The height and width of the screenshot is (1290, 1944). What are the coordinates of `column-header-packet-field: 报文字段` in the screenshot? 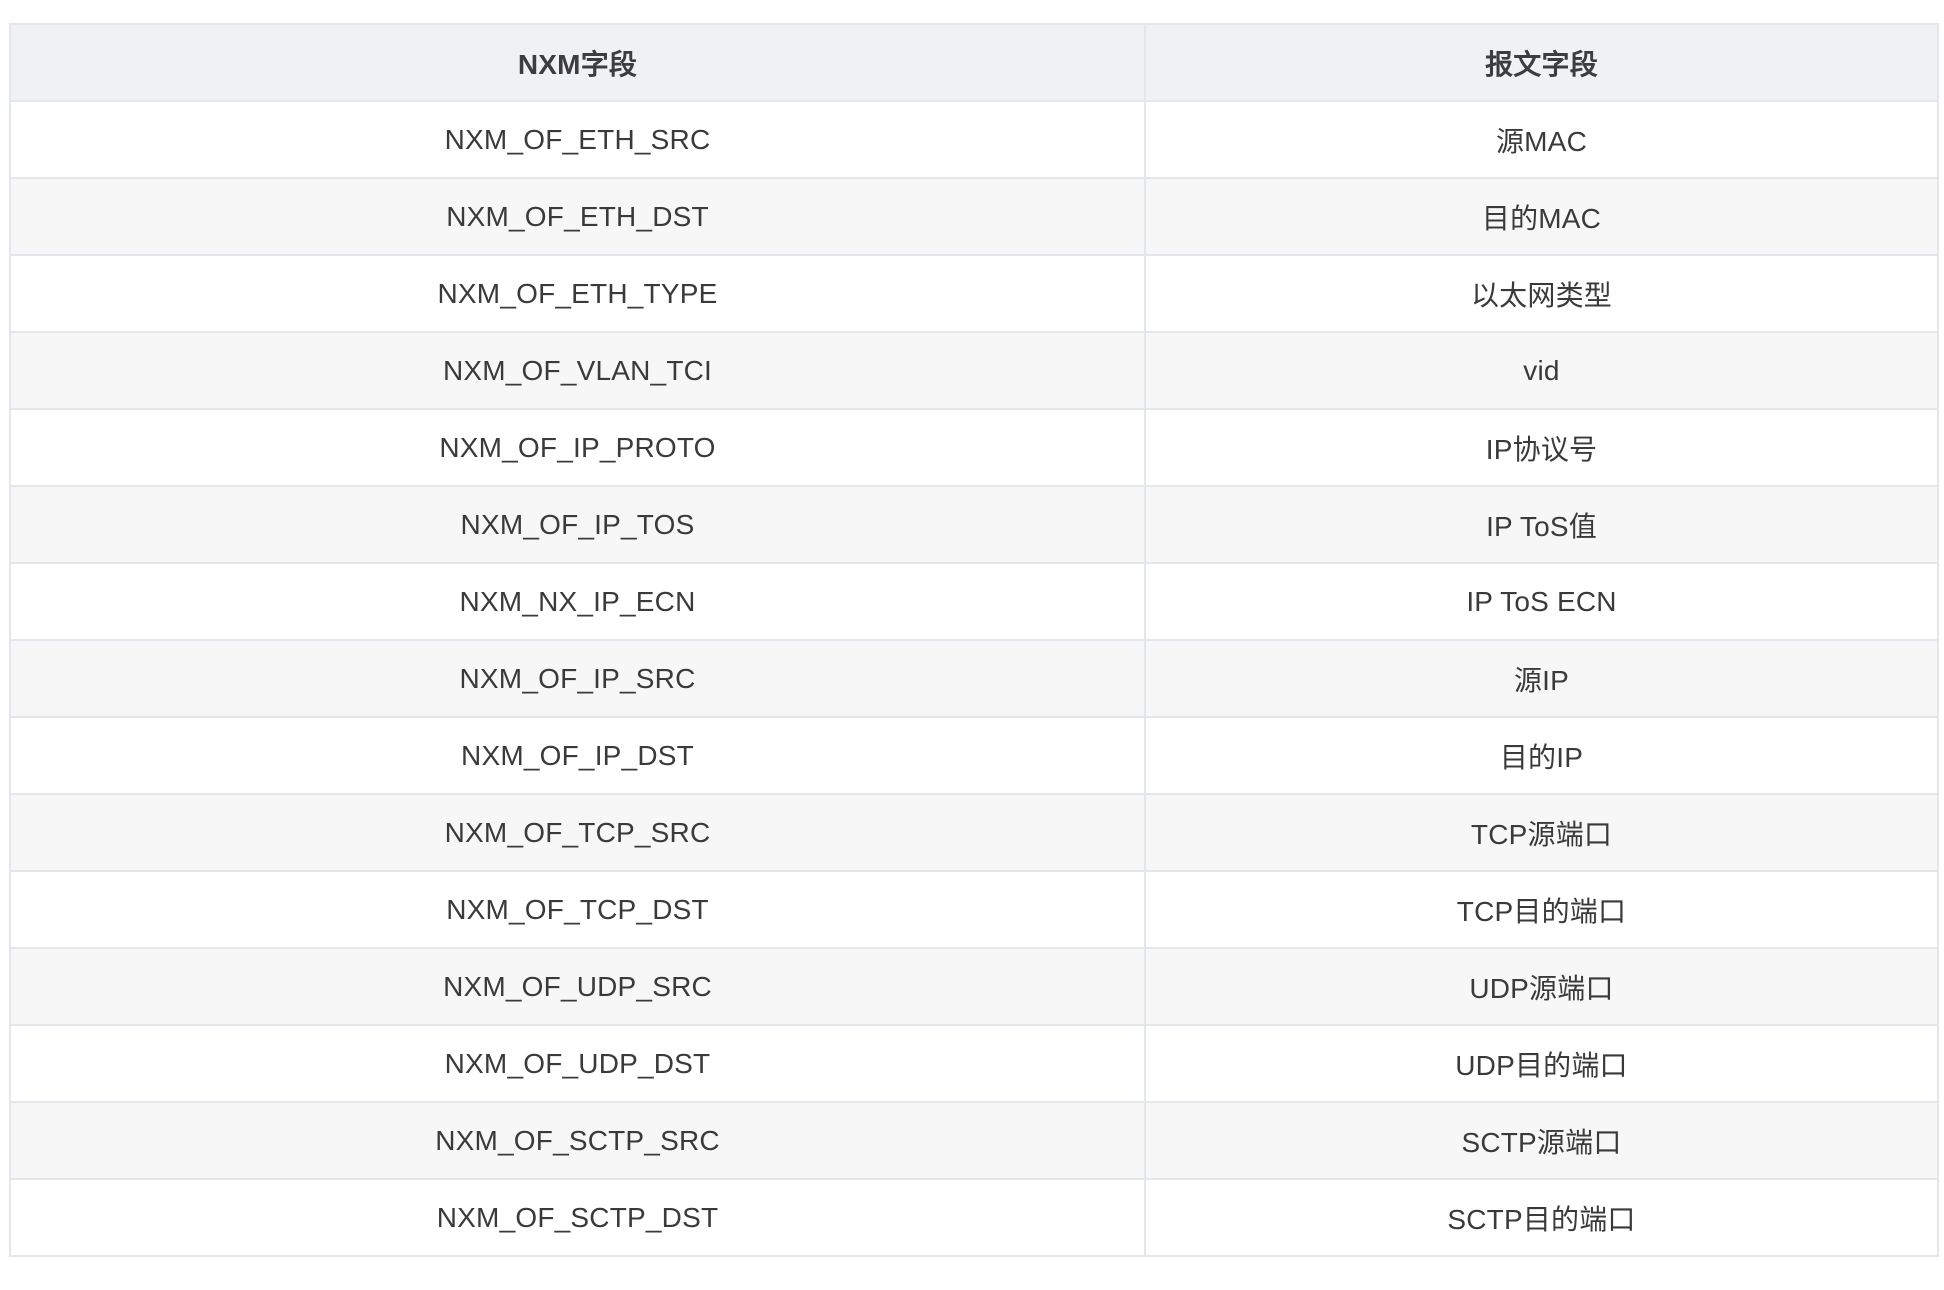 It's located at (1541, 62).